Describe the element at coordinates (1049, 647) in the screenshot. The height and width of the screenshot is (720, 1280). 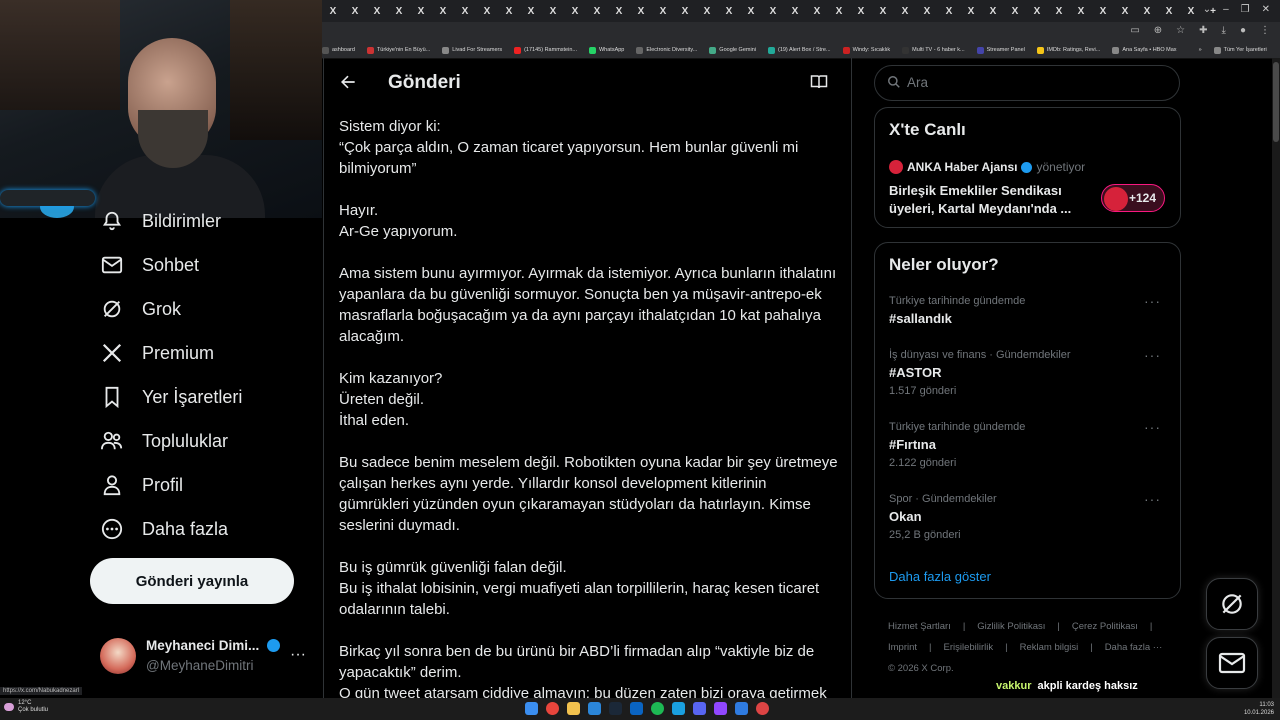
I see `footer-link: Reklam bilgisi` at that location.